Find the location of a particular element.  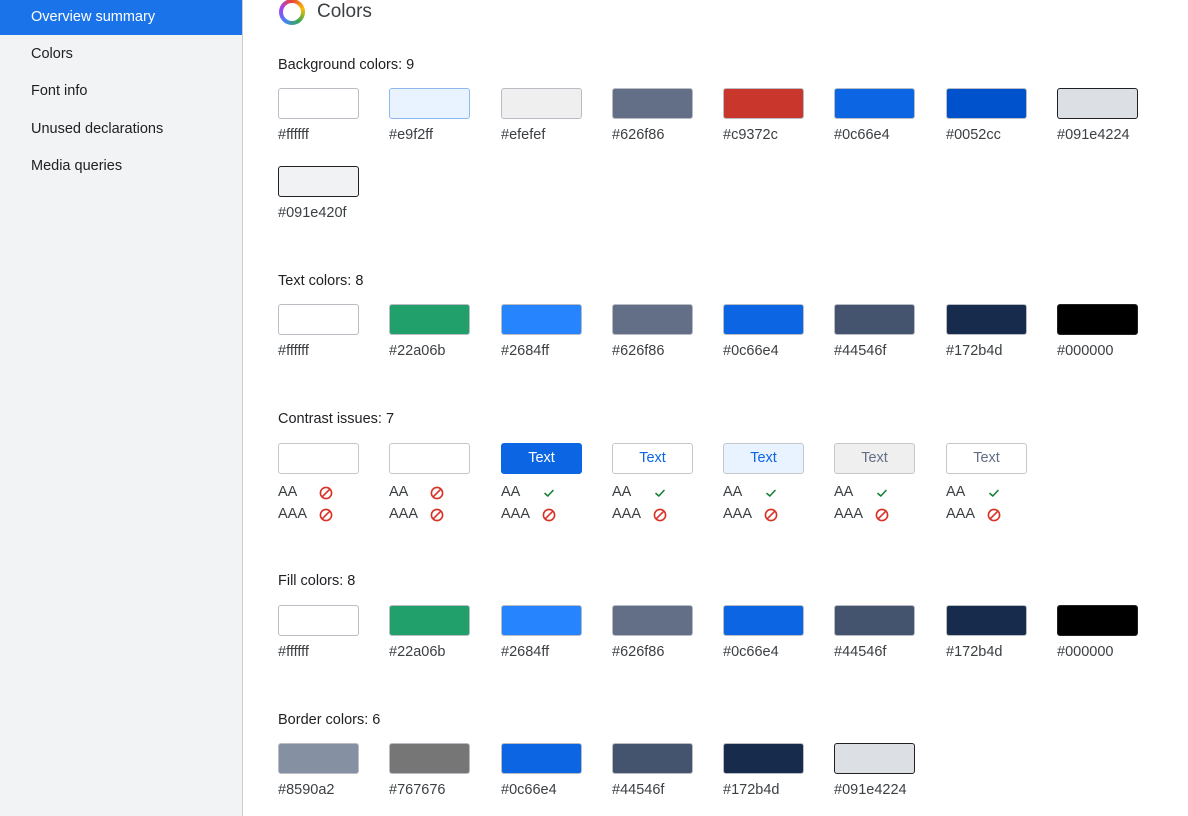

color-hex-label: #0052cc is located at coordinates (973, 135).